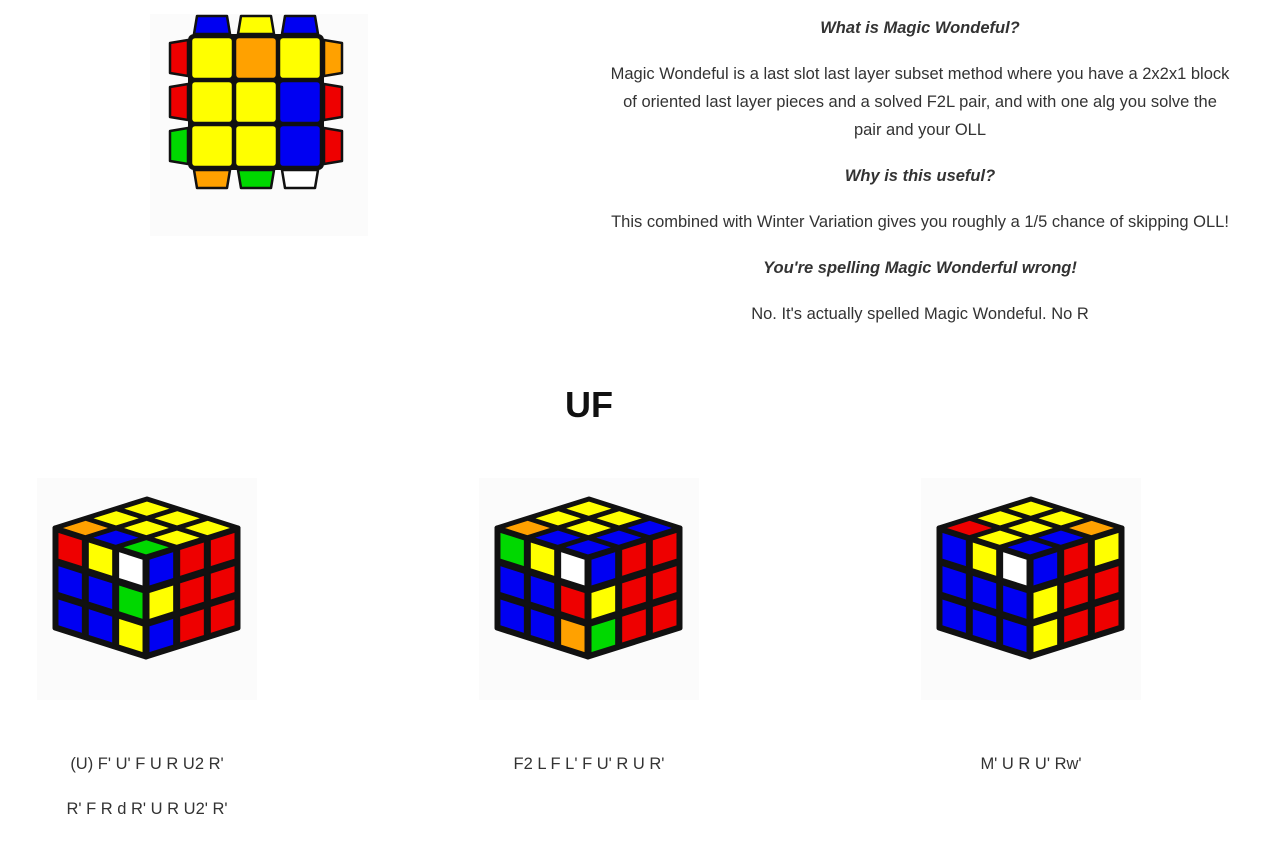  I want to click on case-1-cube-svg, so click(146, 578).